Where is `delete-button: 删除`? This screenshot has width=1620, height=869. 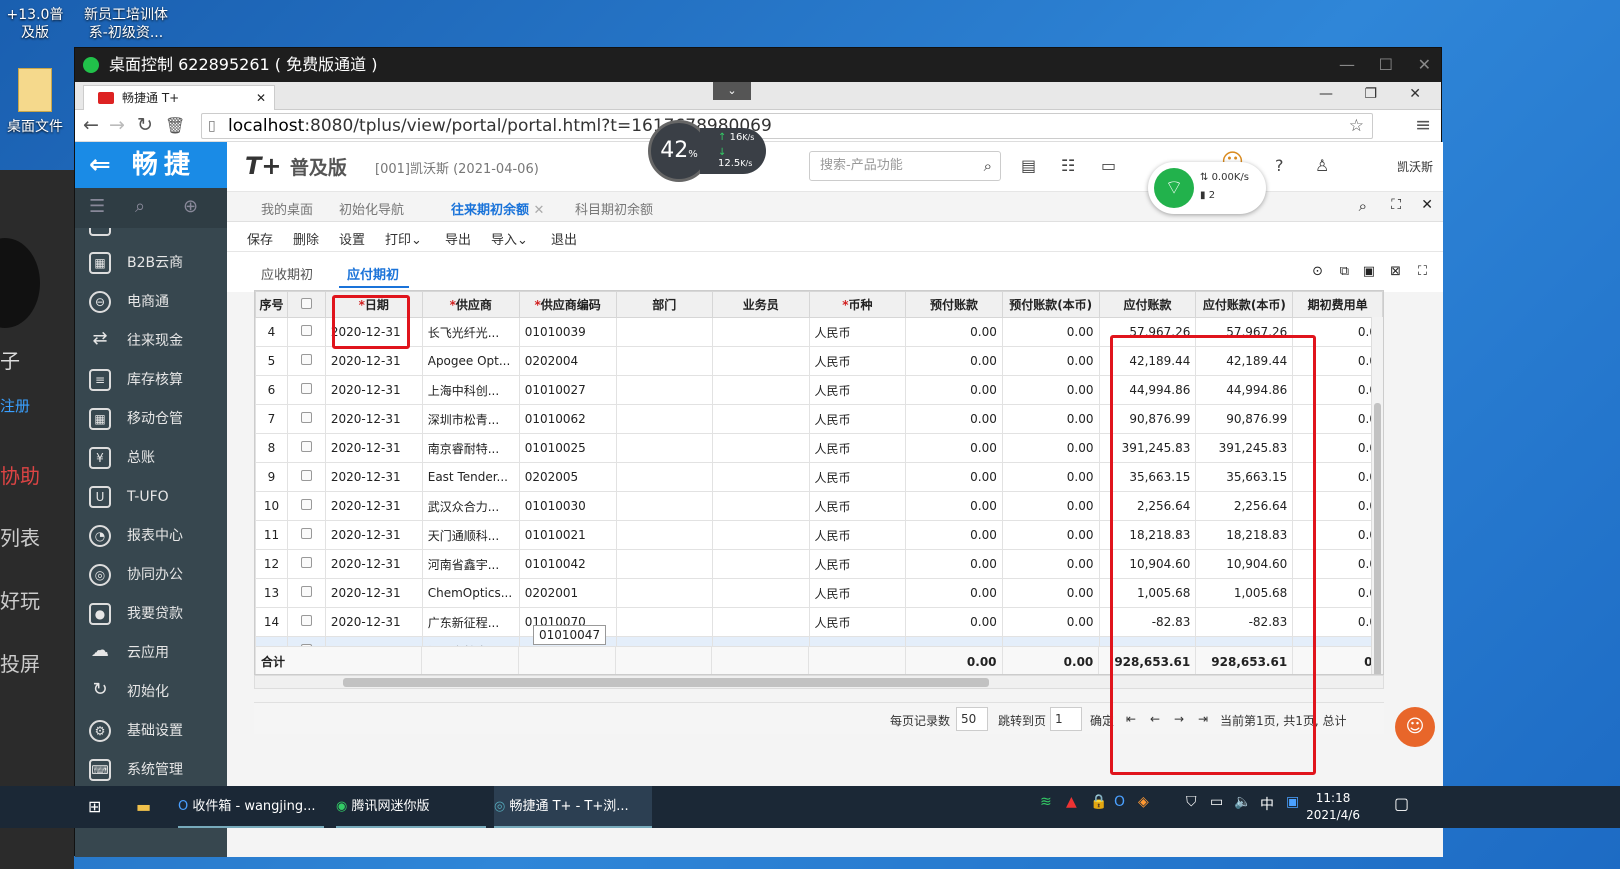
delete-button: 删除 is located at coordinates (306, 238).